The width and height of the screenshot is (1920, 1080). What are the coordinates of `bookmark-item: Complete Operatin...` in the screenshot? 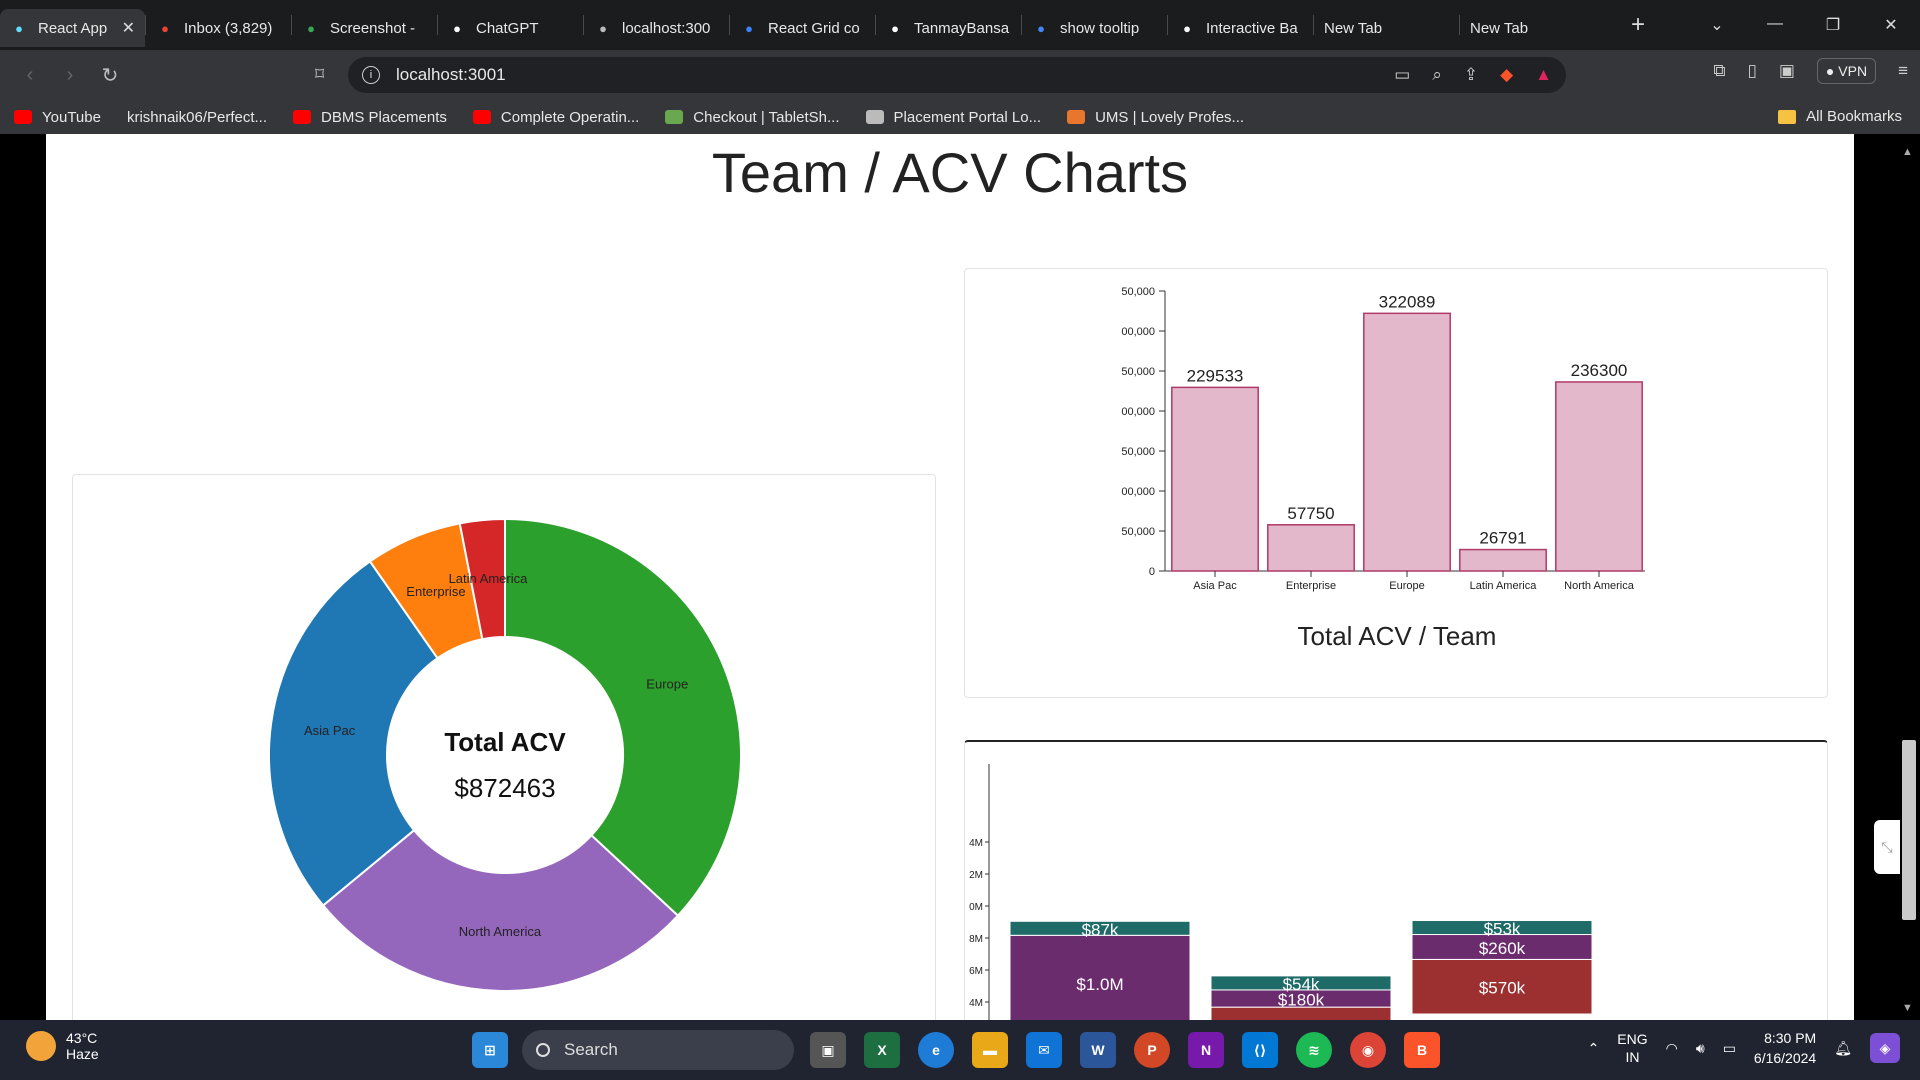 It's located at (555, 117).